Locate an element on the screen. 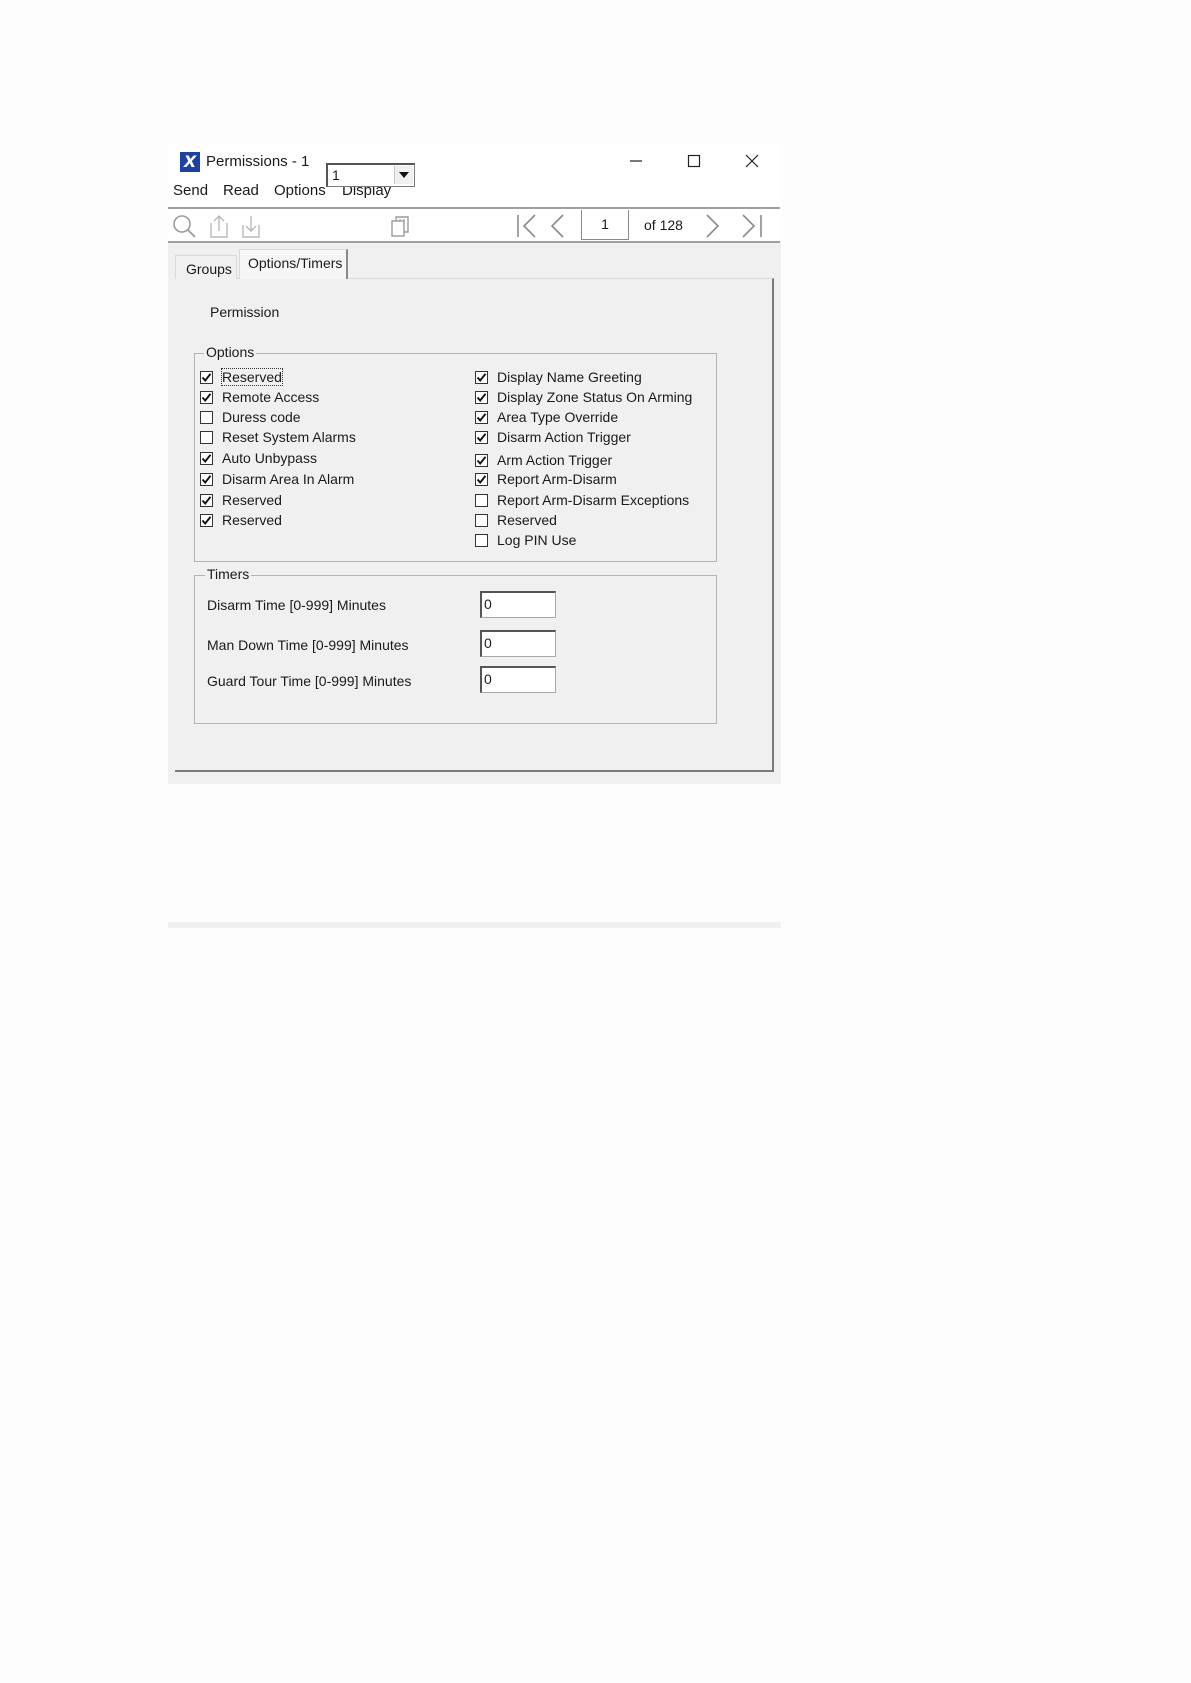 The image size is (1191, 1683). option-right-1: Display Zone Status On Arming is located at coordinates (583, 397).